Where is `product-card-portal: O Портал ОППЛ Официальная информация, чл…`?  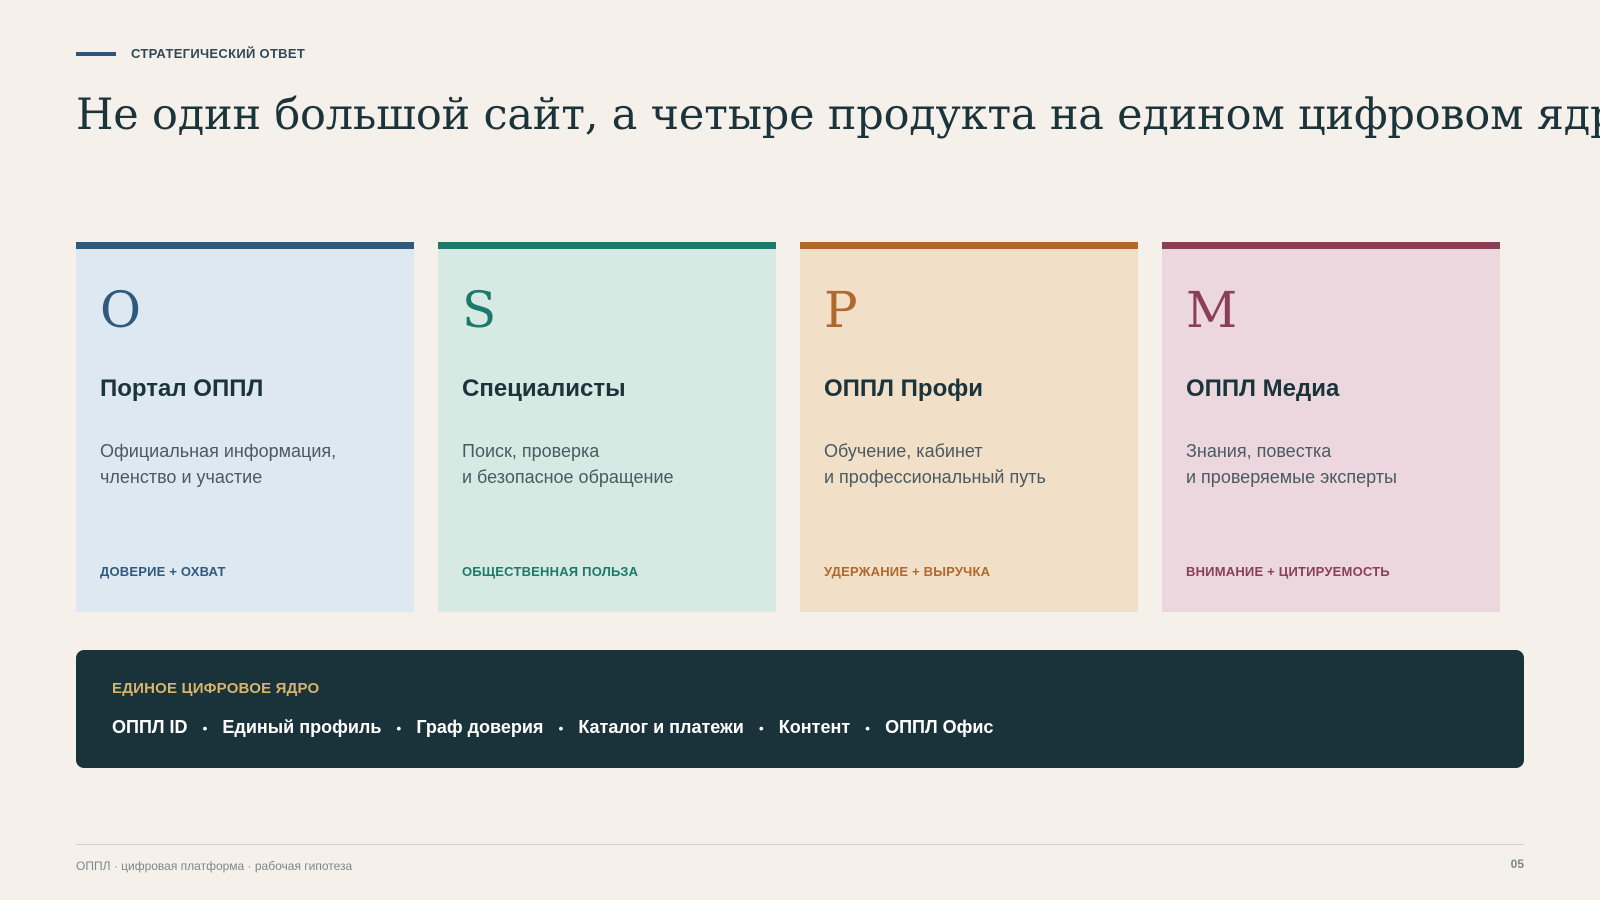 product-card-portal: O Портал ОППЛ Официальная информация, чл… is located at coordinates (245, 427).